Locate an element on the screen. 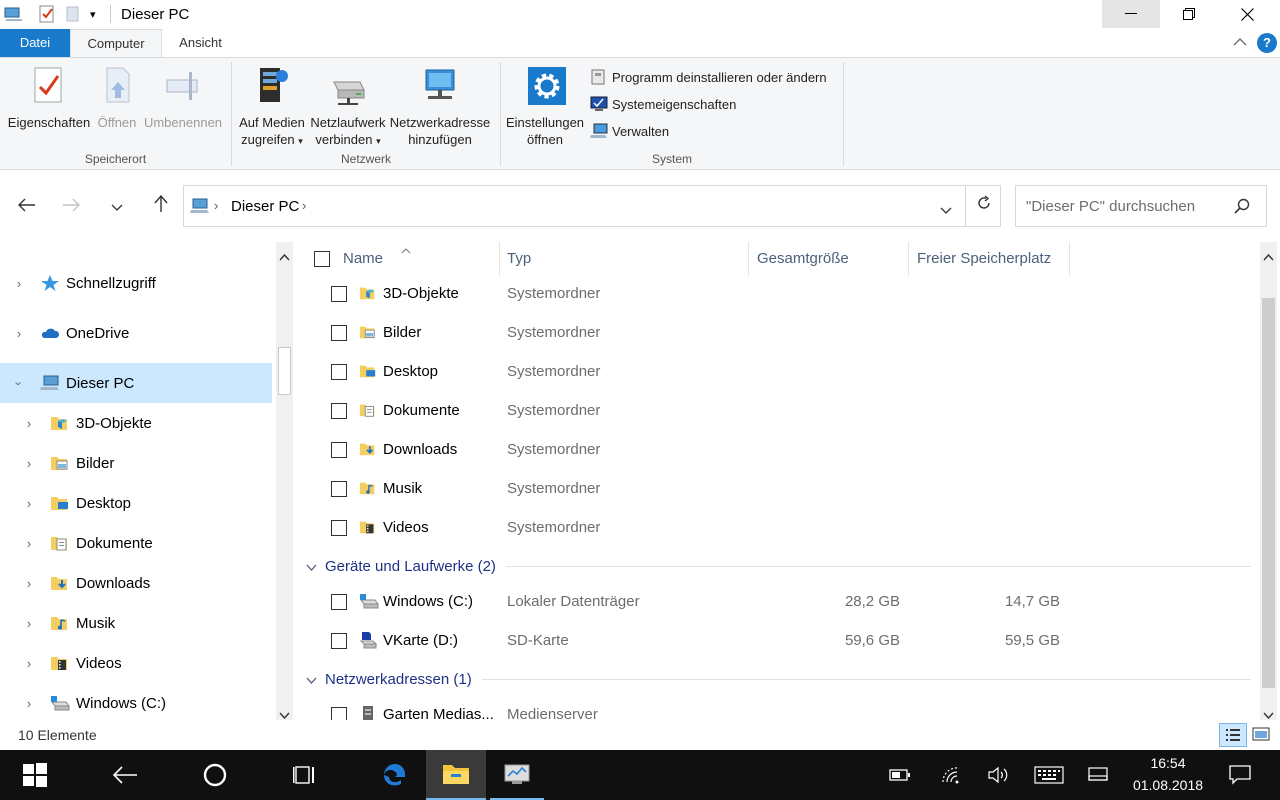 This screenshot has height=800, width=1280. netzlaufwerk-verbinden-button: Netzlaufwerk verbinden ▾ is located at coordinates (348, 107).